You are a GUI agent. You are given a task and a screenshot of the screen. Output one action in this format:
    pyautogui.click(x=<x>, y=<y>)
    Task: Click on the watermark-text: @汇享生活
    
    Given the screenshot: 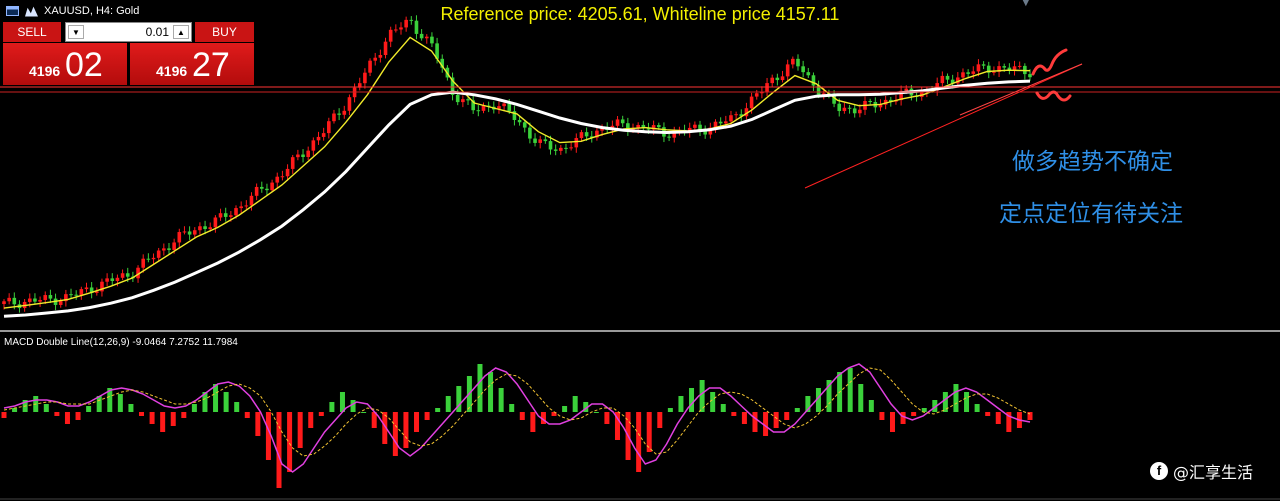 What is the action you would take?
    pyautogui.click(x=1213, y=472)
    